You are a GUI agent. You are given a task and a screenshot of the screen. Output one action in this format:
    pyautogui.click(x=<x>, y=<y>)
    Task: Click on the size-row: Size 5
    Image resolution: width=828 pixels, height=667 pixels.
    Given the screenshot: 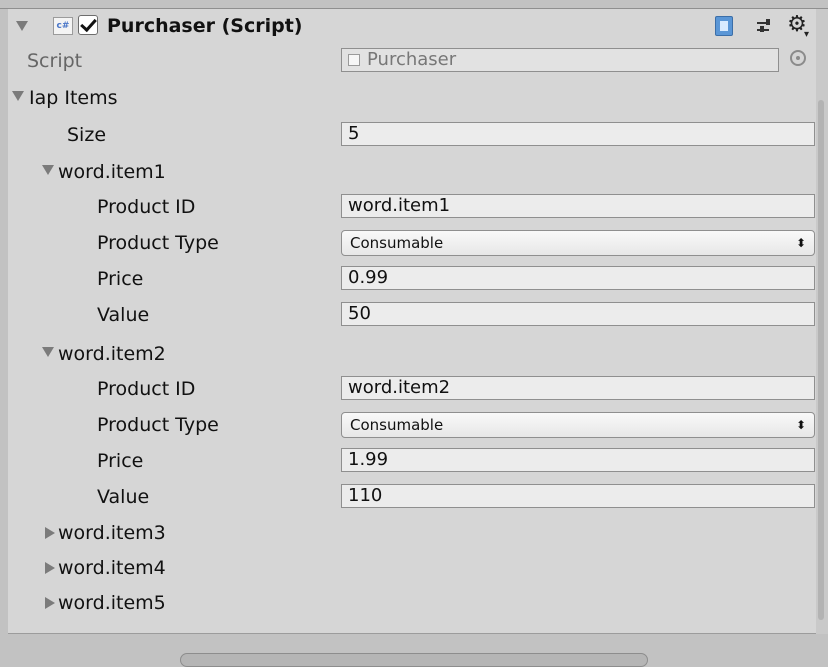 What is the action you would take?
    pyautogui.click(x=412, y=135)
    